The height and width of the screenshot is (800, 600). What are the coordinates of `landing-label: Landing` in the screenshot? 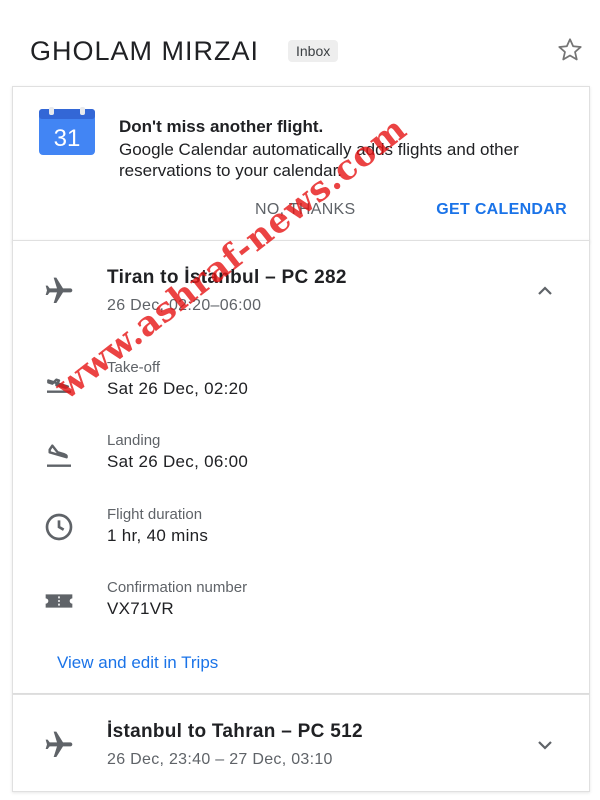 It's located at (134, 440).